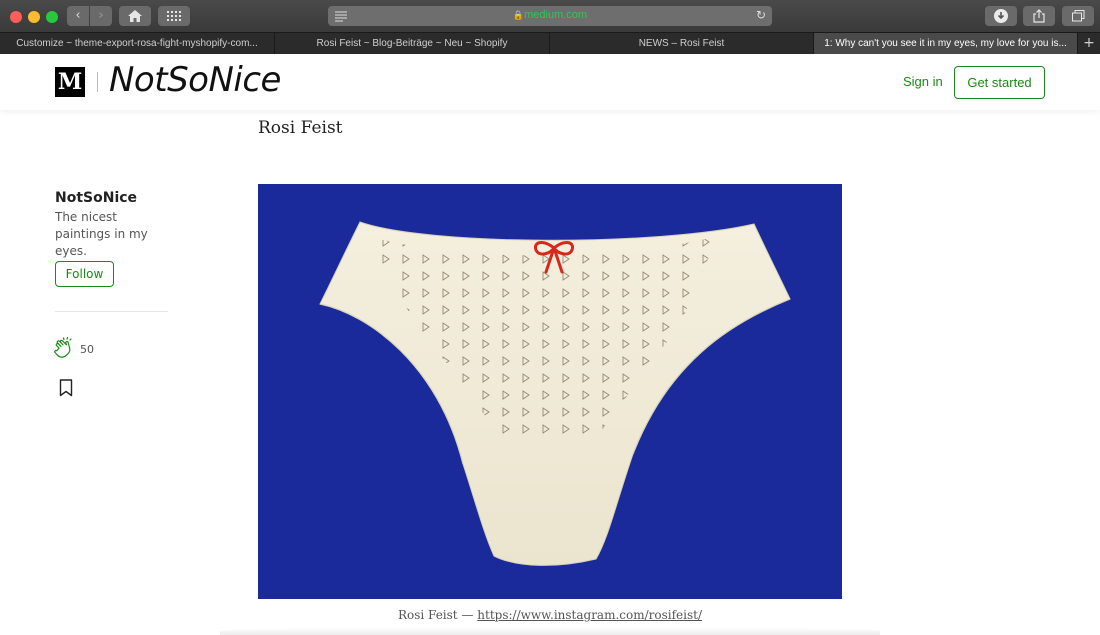  I want to click on share-icon, so click(1039, 16).